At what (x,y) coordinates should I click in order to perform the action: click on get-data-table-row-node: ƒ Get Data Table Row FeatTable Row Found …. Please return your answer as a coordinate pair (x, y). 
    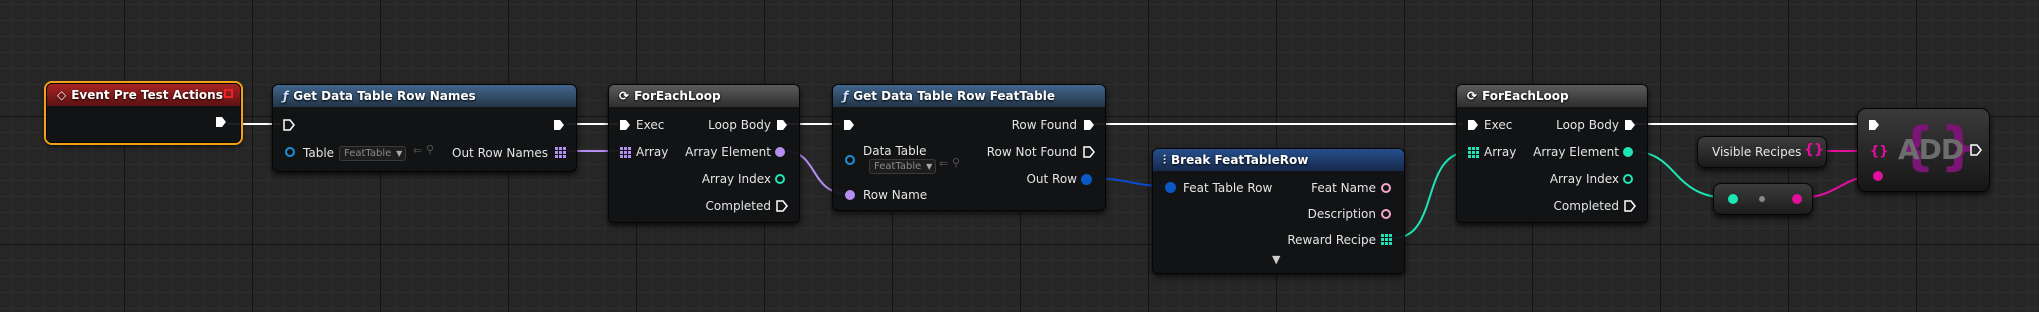
    Looking at the image, I should click on (969, 147).